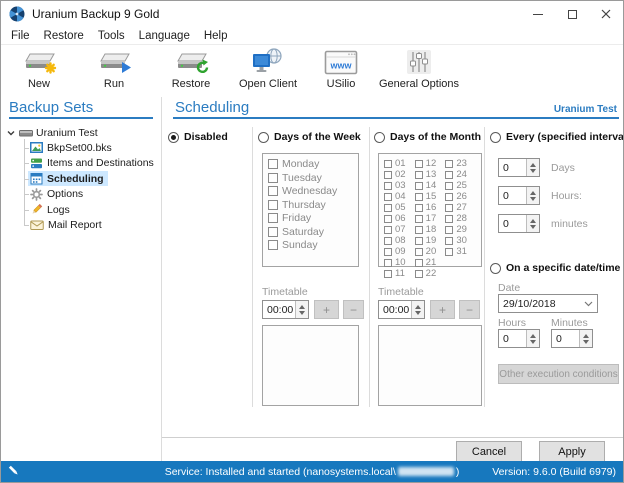  Describe the element at coordinates (399, 185) in the screenshot. I see `month-day-checkbox-row: 03` at that location.